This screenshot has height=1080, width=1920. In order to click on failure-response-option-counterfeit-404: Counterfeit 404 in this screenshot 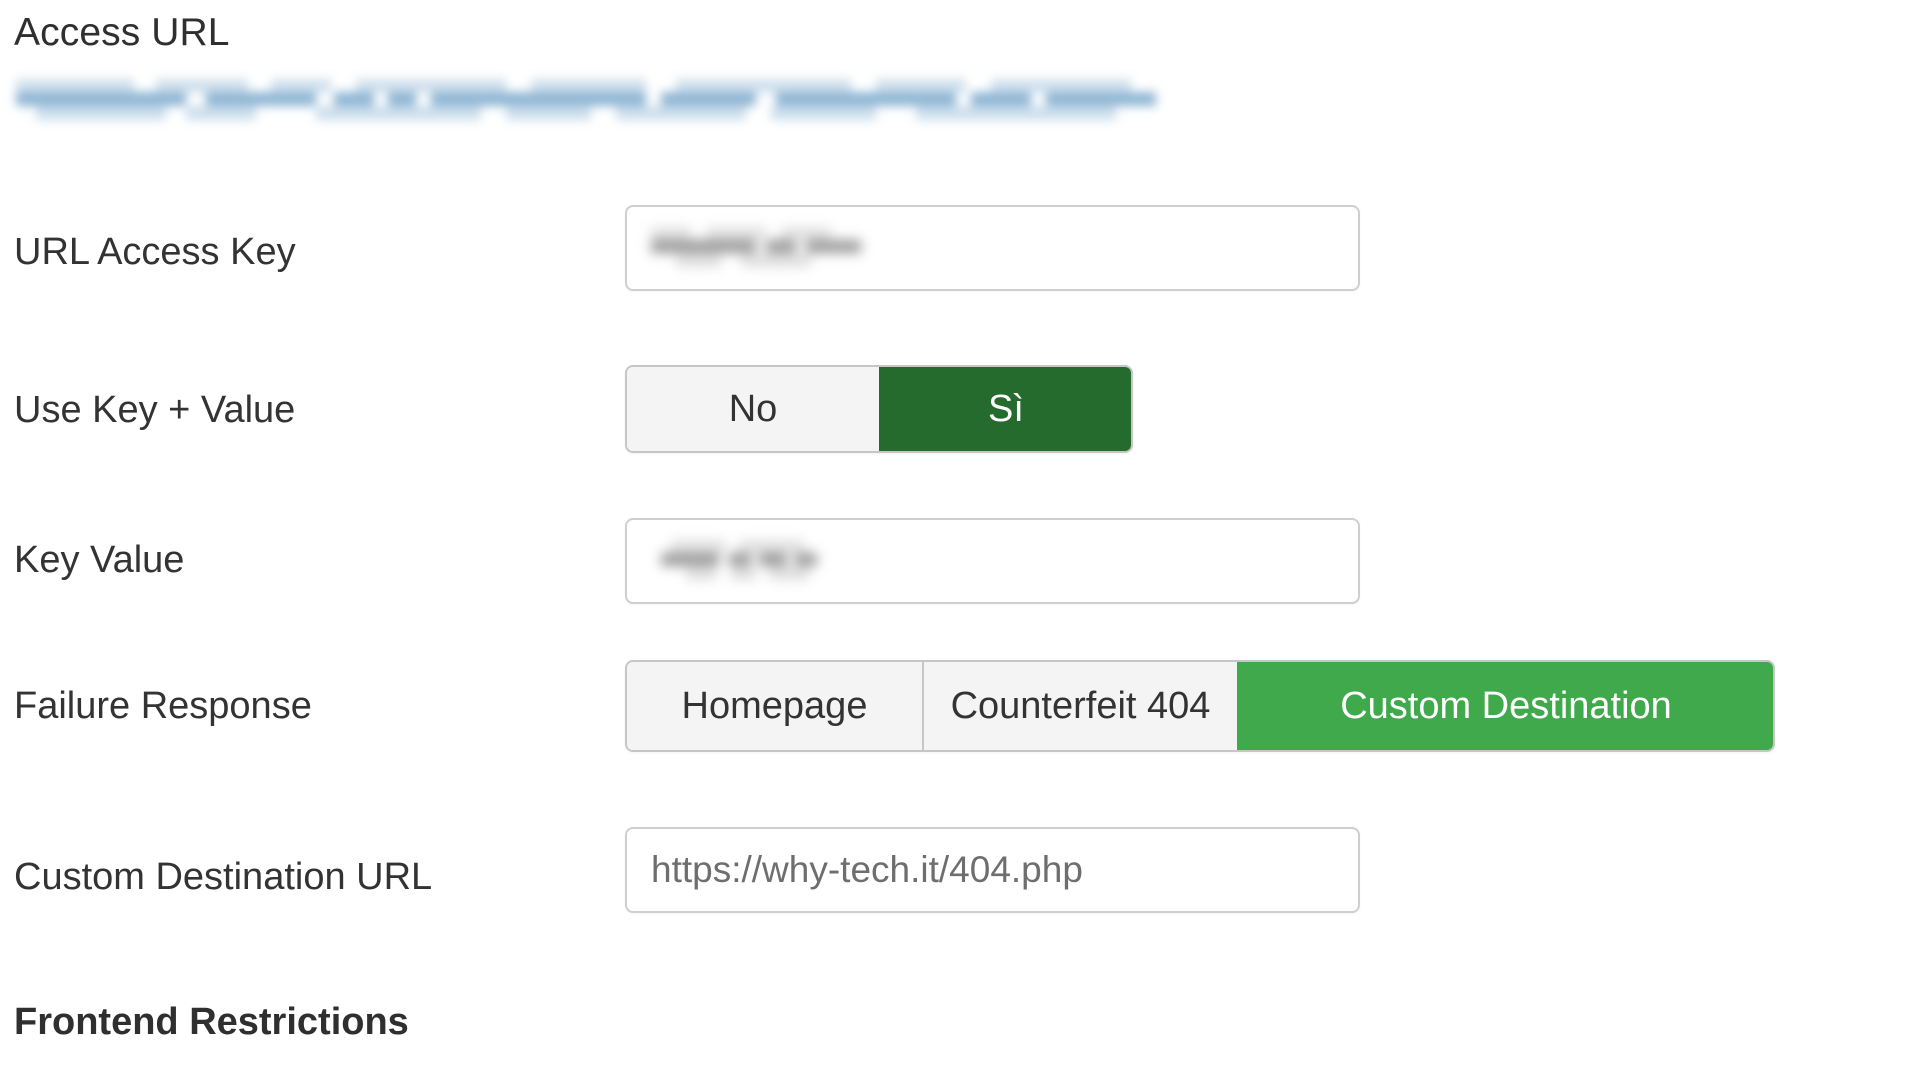, I will do `click(1079, 706)`.